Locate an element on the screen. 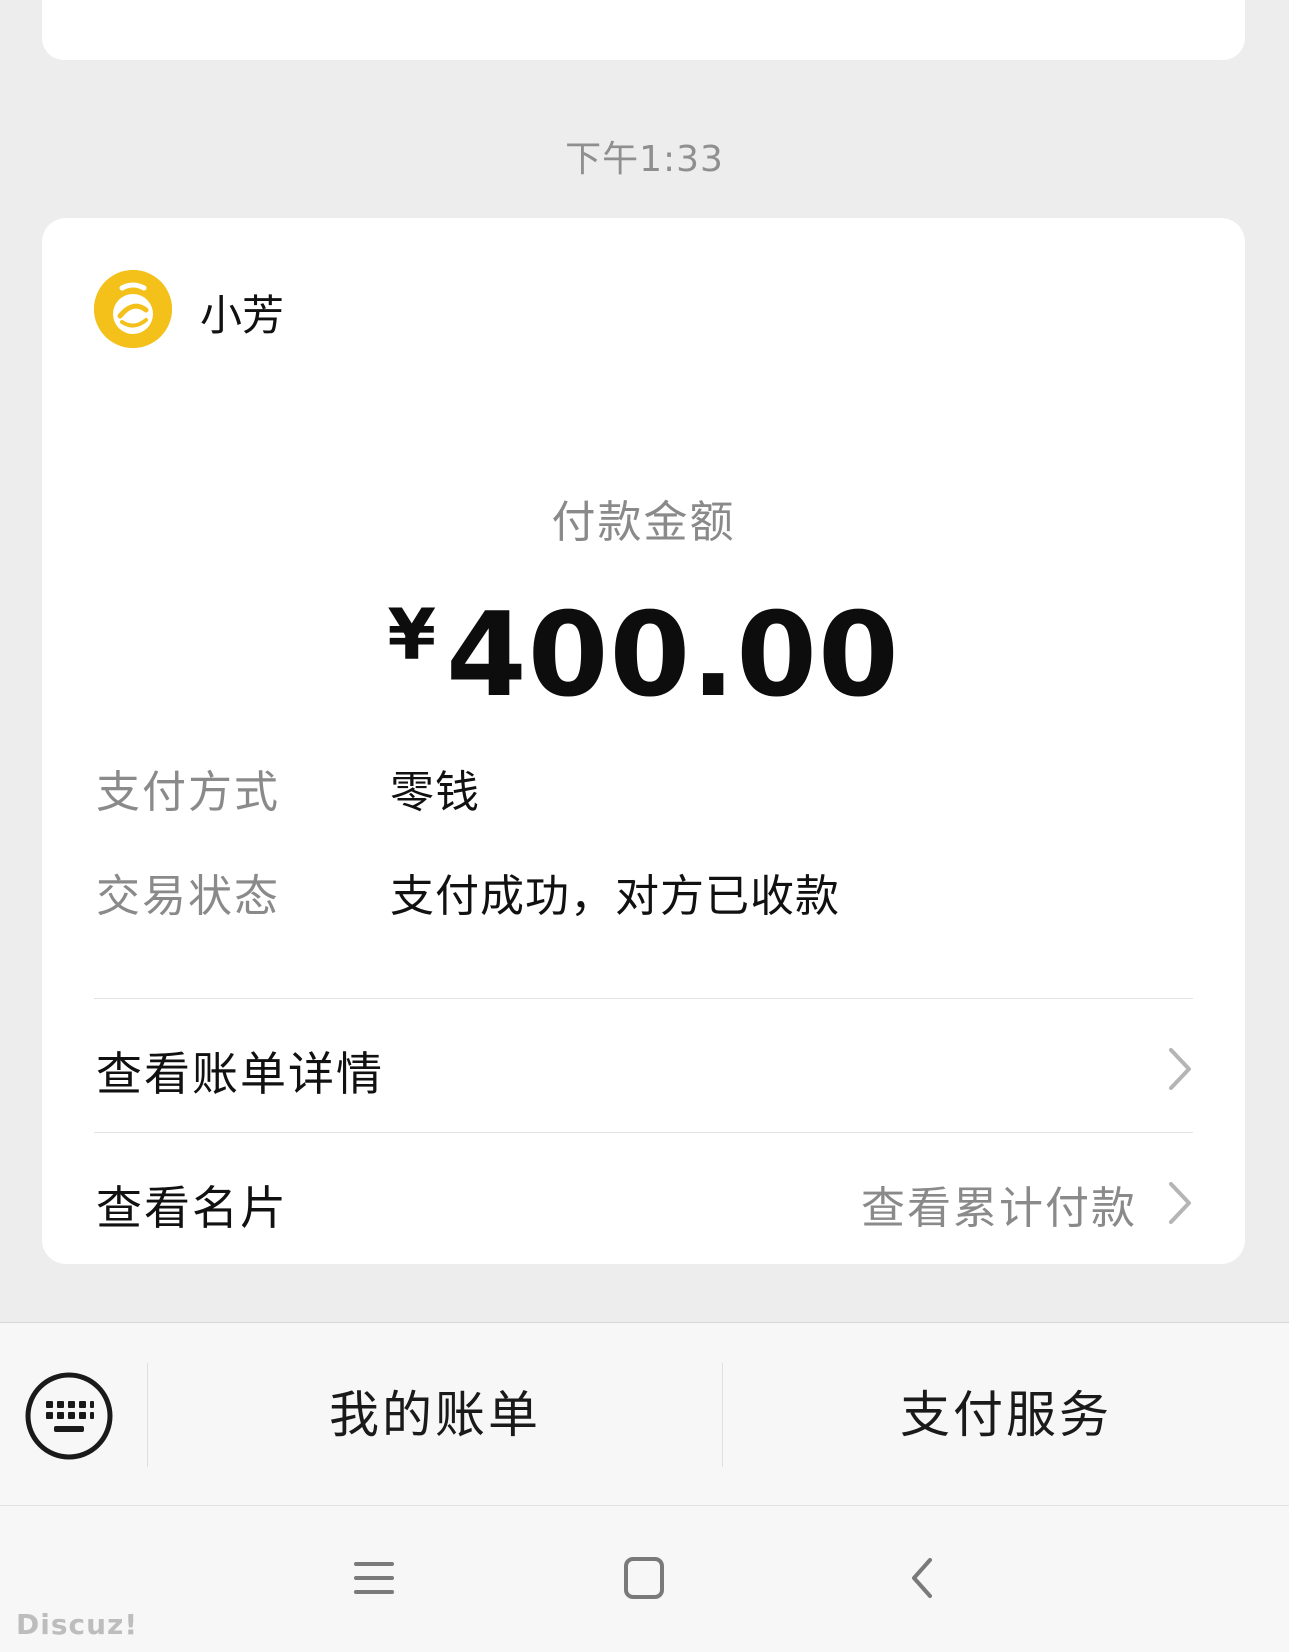 The width and height of the screenshot is (1289, 1652). amount-label: 付款金额 is located at coordinates (643, 522).